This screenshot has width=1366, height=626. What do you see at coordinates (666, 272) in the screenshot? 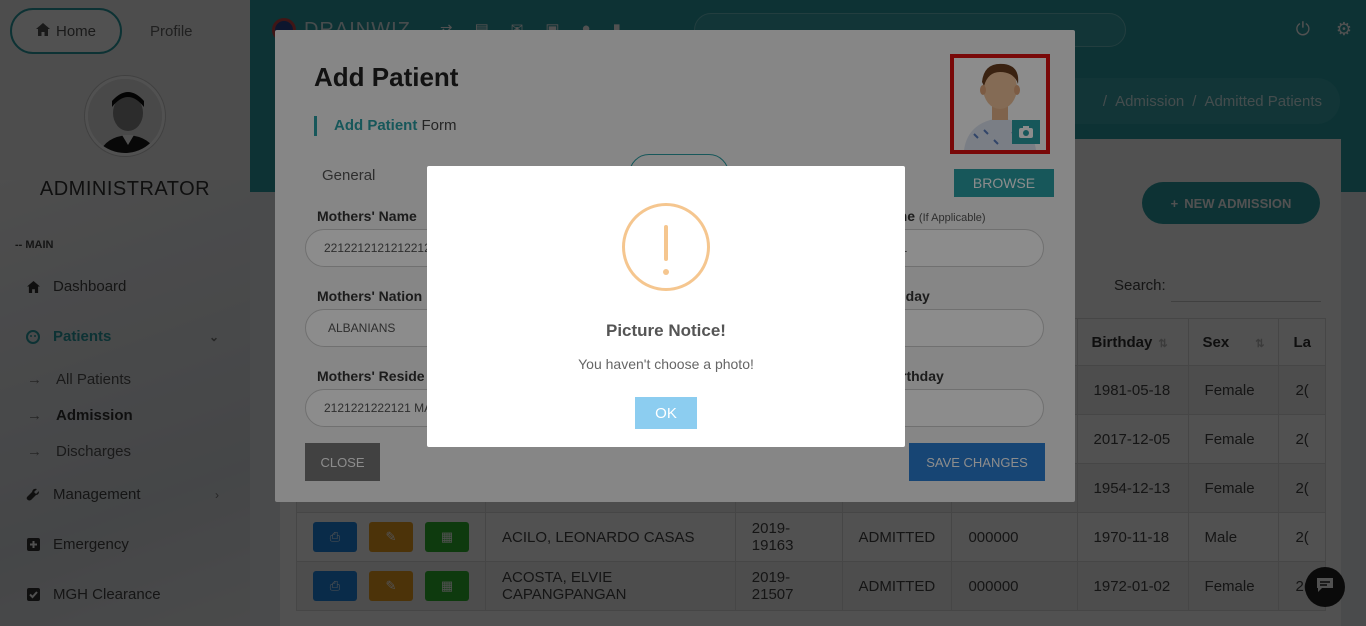
I see `warning-icon-dot` at bounding box center [666, 272].